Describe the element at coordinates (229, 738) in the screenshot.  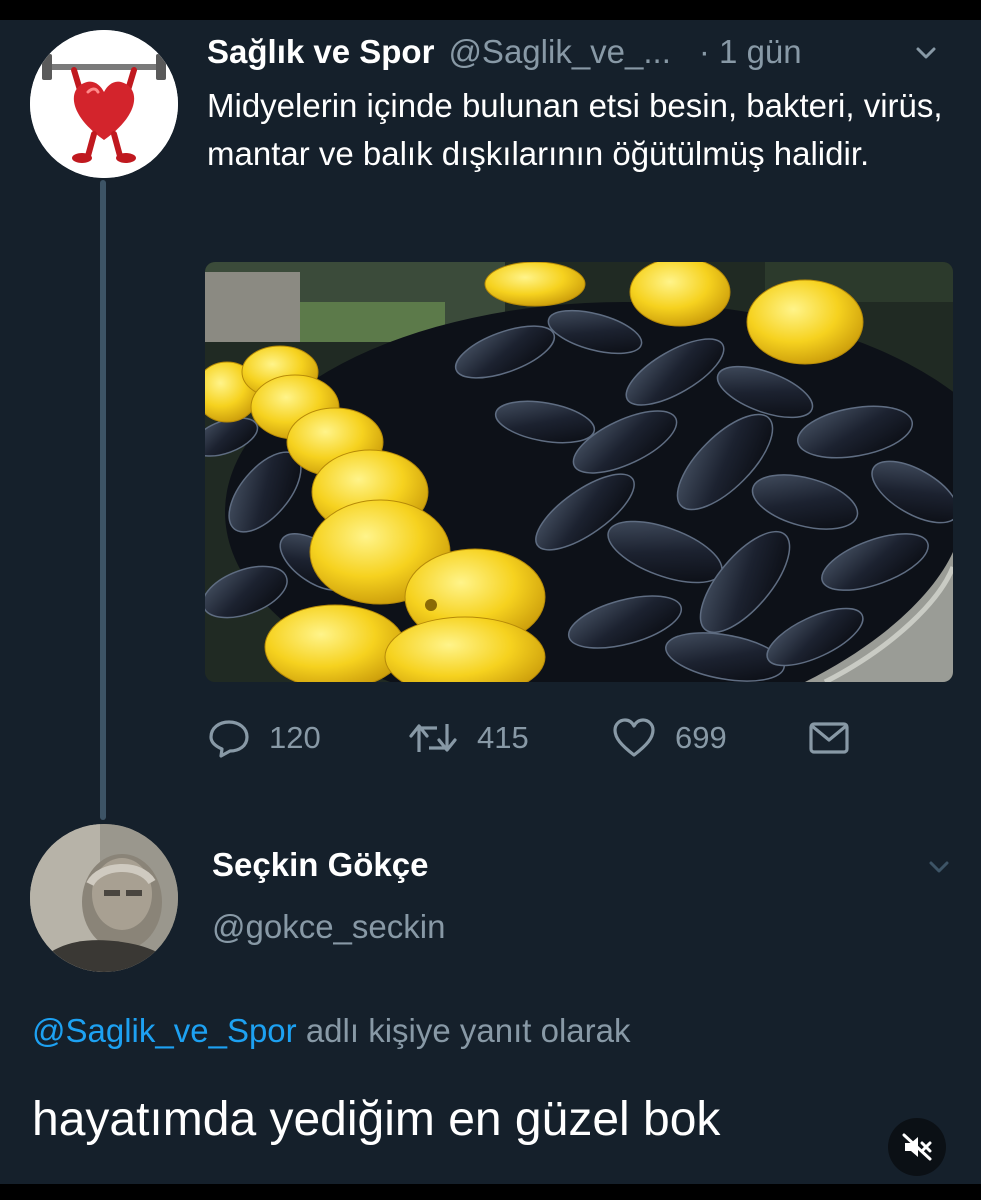
I see `speech-bubble-icon` at that location.